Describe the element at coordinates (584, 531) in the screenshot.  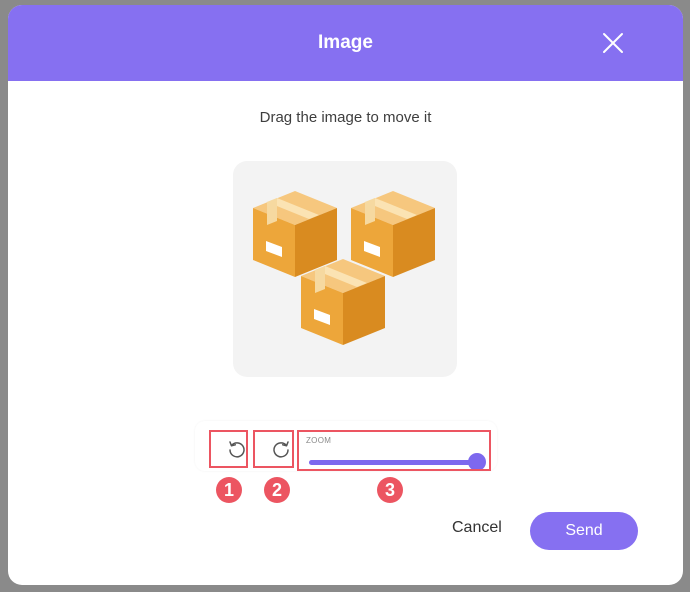
I see `send-button: Send` at that location.